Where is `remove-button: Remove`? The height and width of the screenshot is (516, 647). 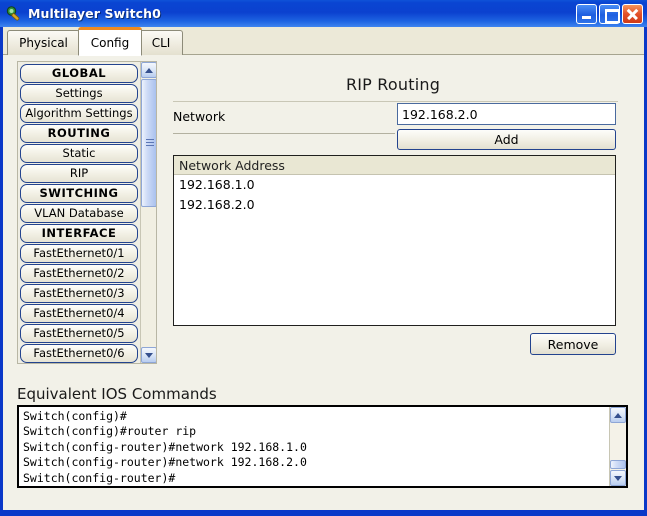 remove-button: Remove is located at coordinates (573, 344).